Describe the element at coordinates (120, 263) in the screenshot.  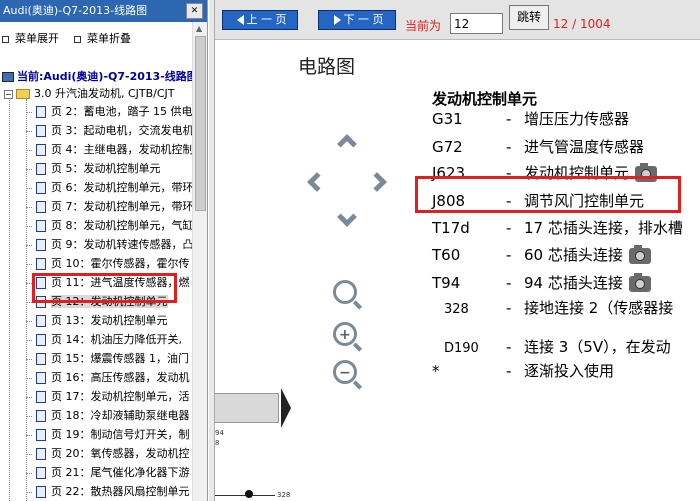
I see `tree-item-label: 页 10：霍尔传感器，霍尔传` at that location.